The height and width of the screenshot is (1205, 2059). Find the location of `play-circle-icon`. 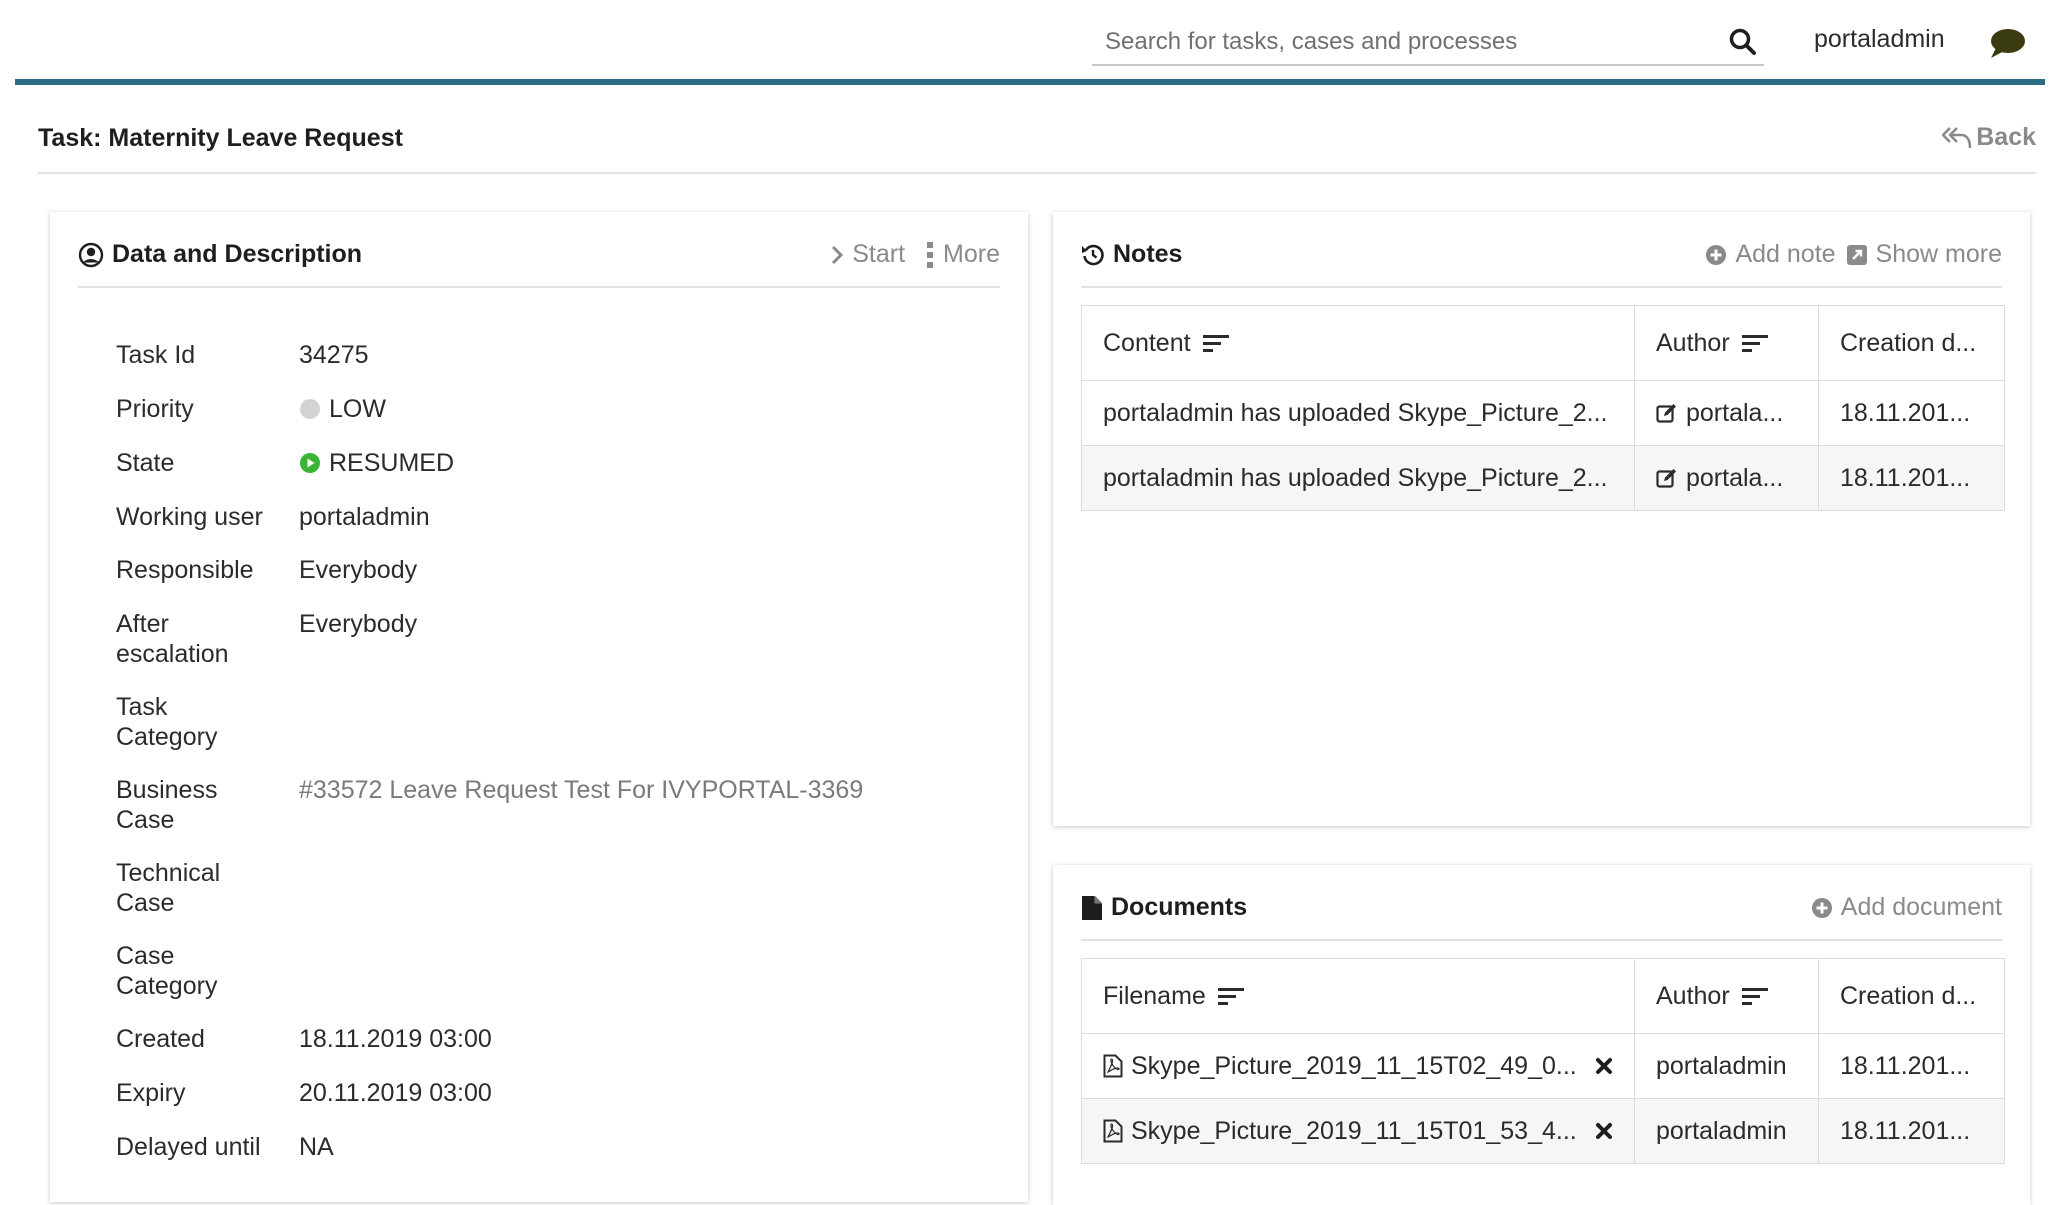

play-circle-icon is located at coordinates (310, 463).